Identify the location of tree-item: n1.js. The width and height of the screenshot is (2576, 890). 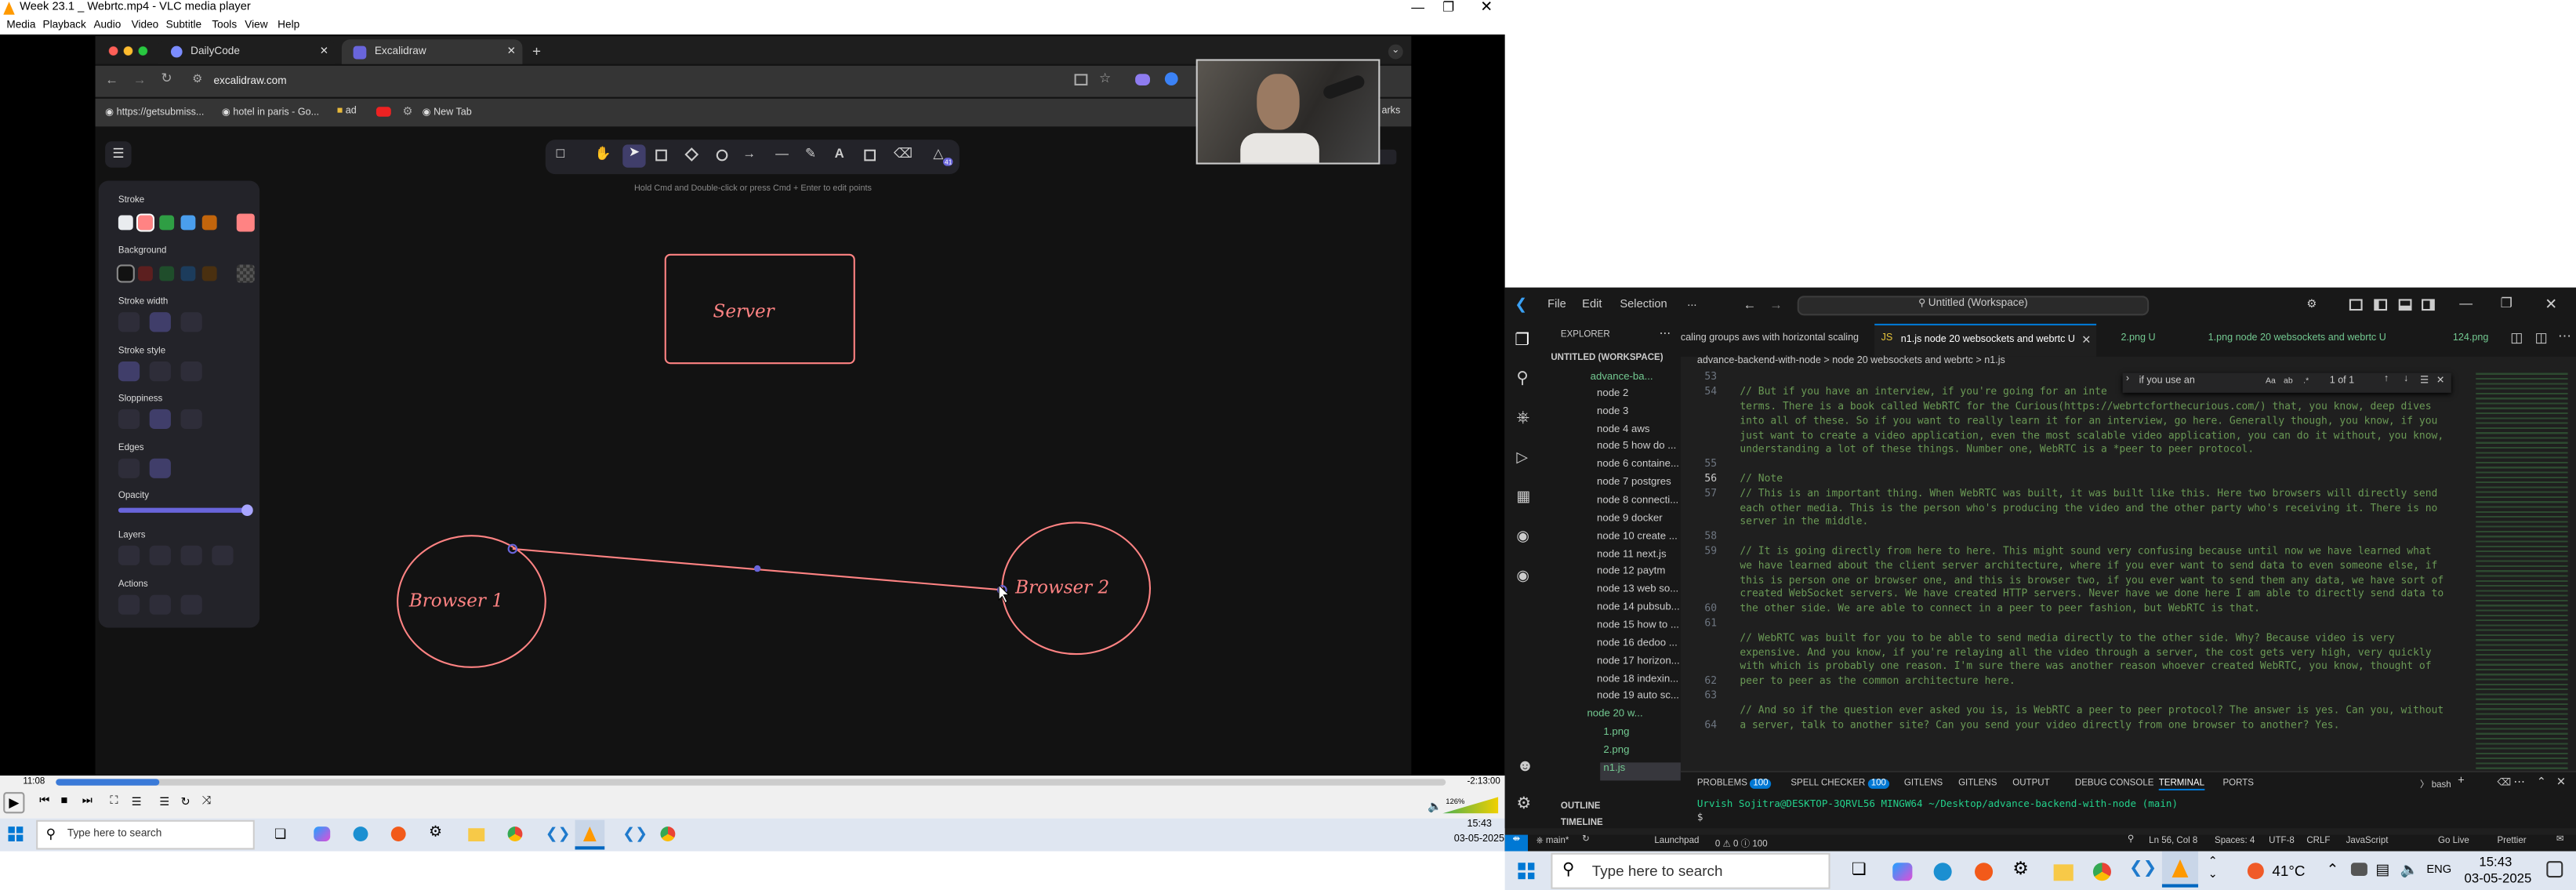
(1640, 771).